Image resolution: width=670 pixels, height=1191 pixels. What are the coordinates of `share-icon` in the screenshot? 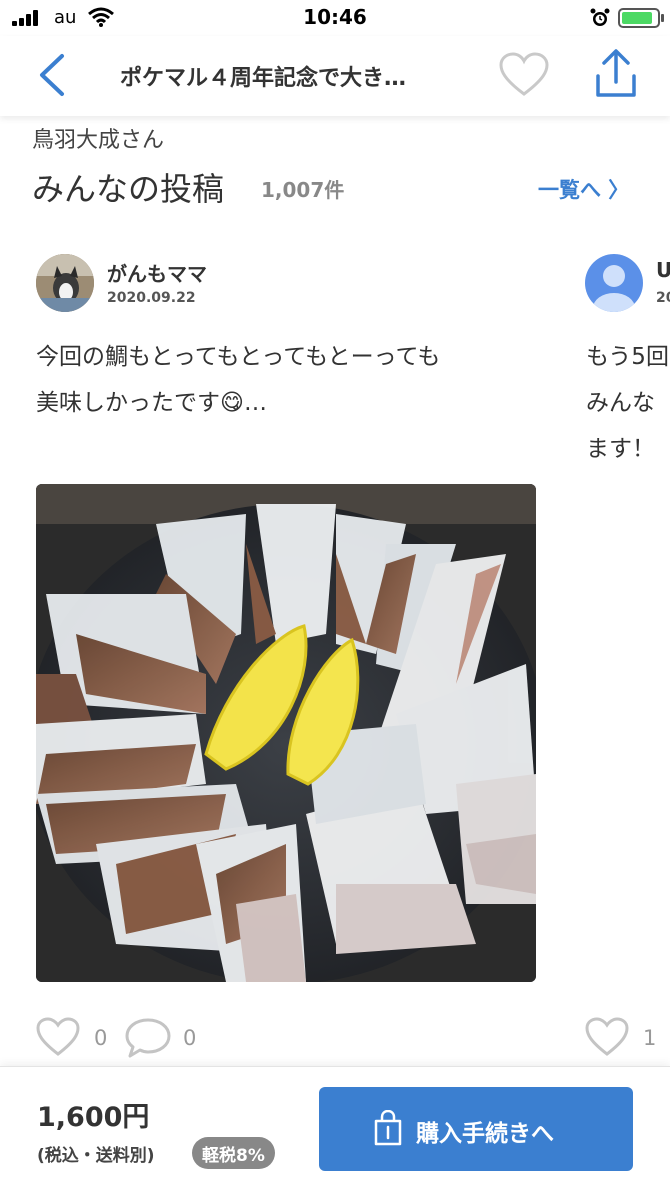 It's located at (616, 73).